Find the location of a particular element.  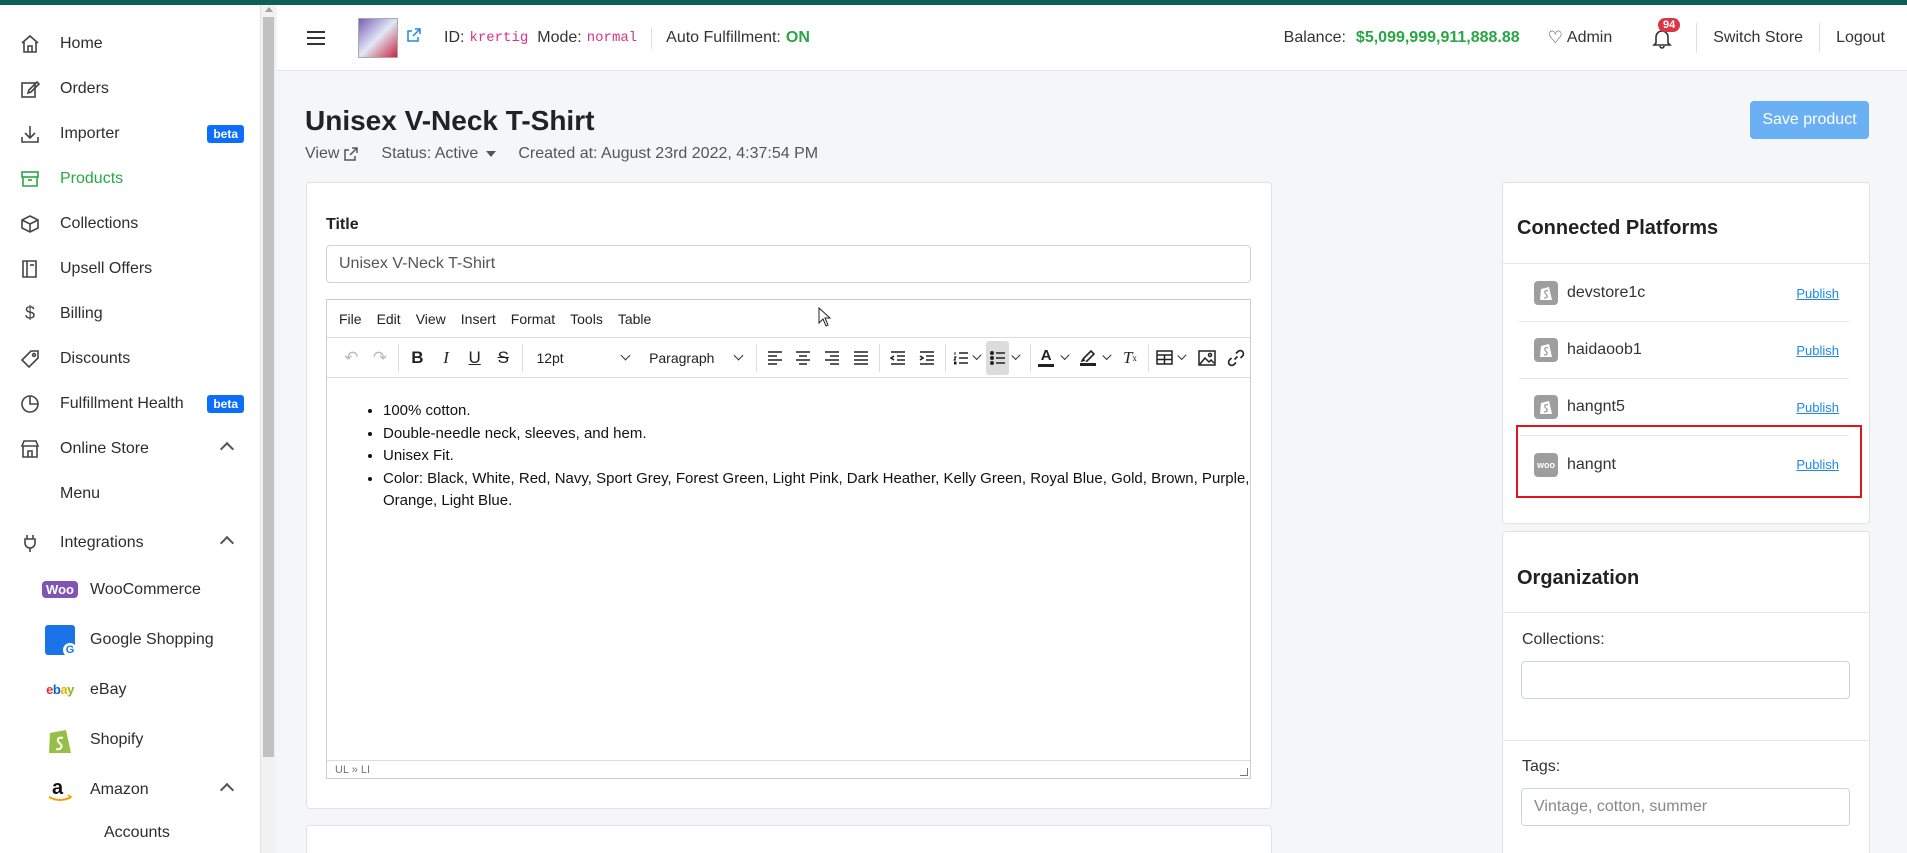

sidebar-scrollbar is located at coordinates (268, 429).